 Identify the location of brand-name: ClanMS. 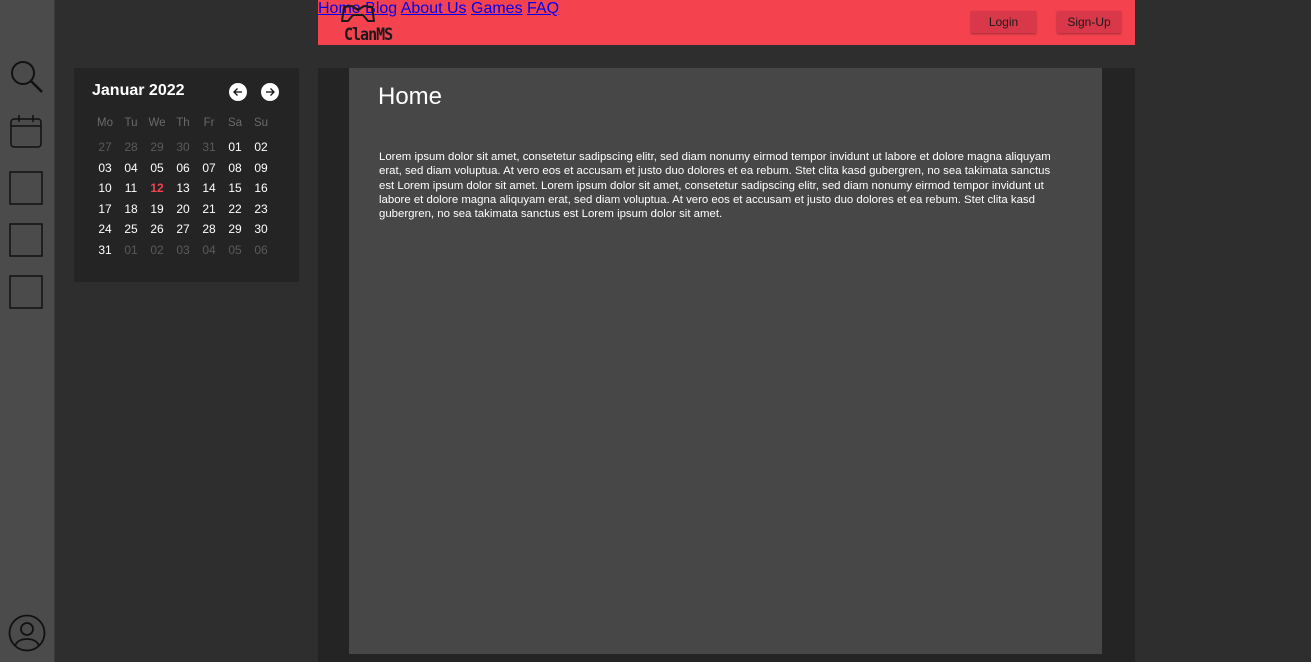
(368, 34).